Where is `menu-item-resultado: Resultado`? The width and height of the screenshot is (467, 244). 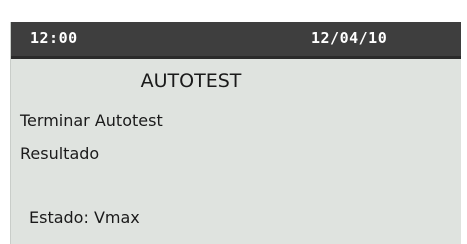
menu-item-resultado: Resultado is located at coordinates (59, 154).